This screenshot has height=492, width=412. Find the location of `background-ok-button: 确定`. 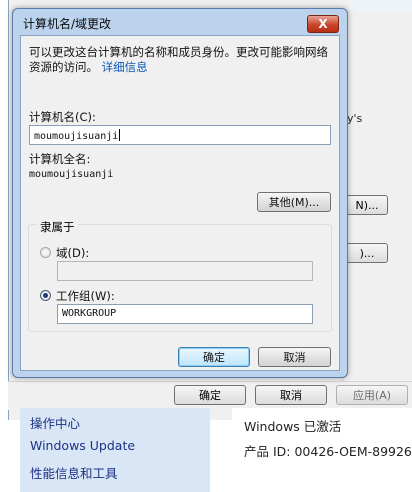

background-ok-button: 确定 is located at coordinates (210, 395).